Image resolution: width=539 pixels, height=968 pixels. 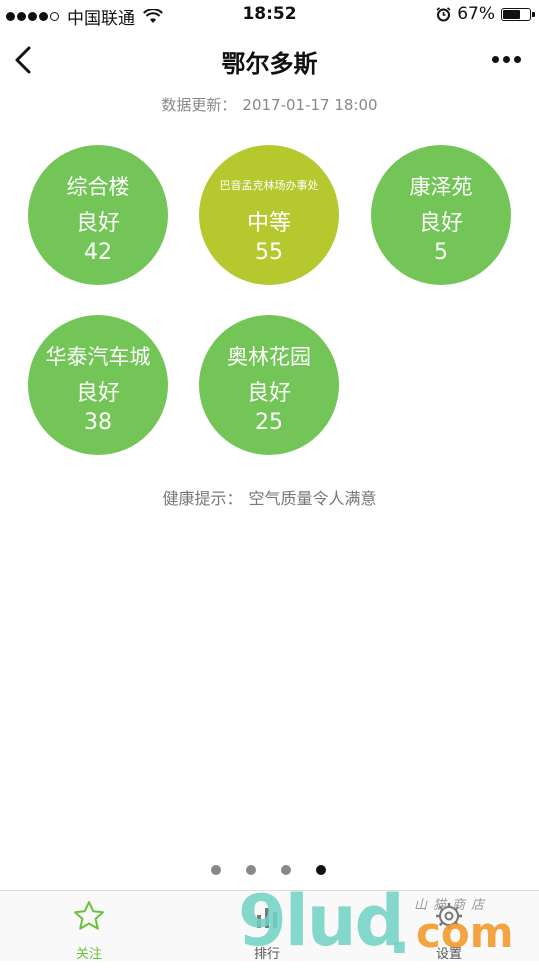 I want to click on tab-label: 排行, so click(x=266, y=954).